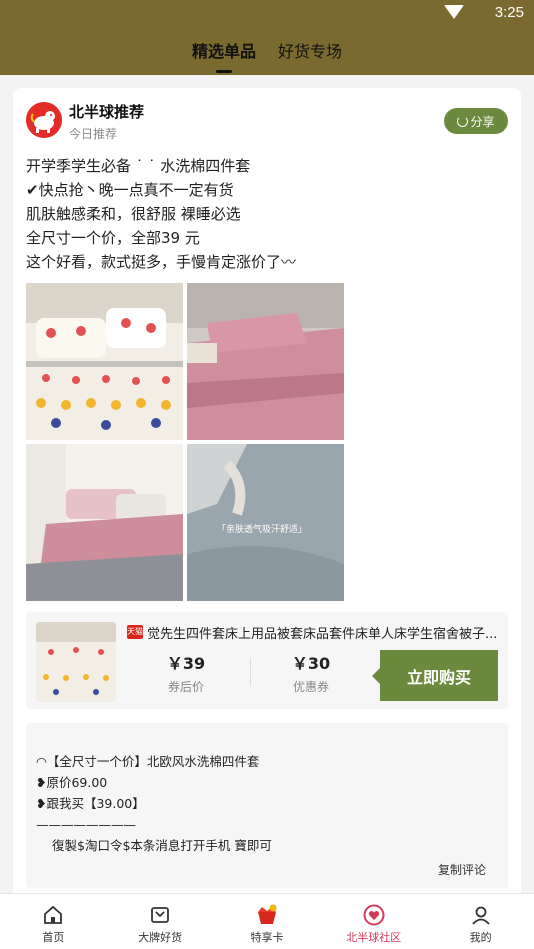  I want to click on coupon: ￥30 优惠券, so click(311, 672).